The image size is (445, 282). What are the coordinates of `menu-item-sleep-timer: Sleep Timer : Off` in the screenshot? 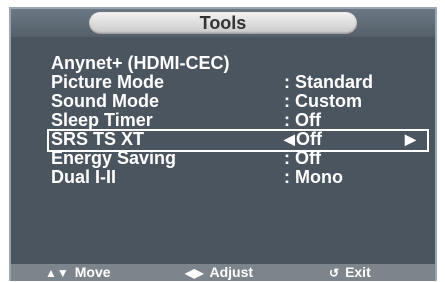 It's located at (223, 120).